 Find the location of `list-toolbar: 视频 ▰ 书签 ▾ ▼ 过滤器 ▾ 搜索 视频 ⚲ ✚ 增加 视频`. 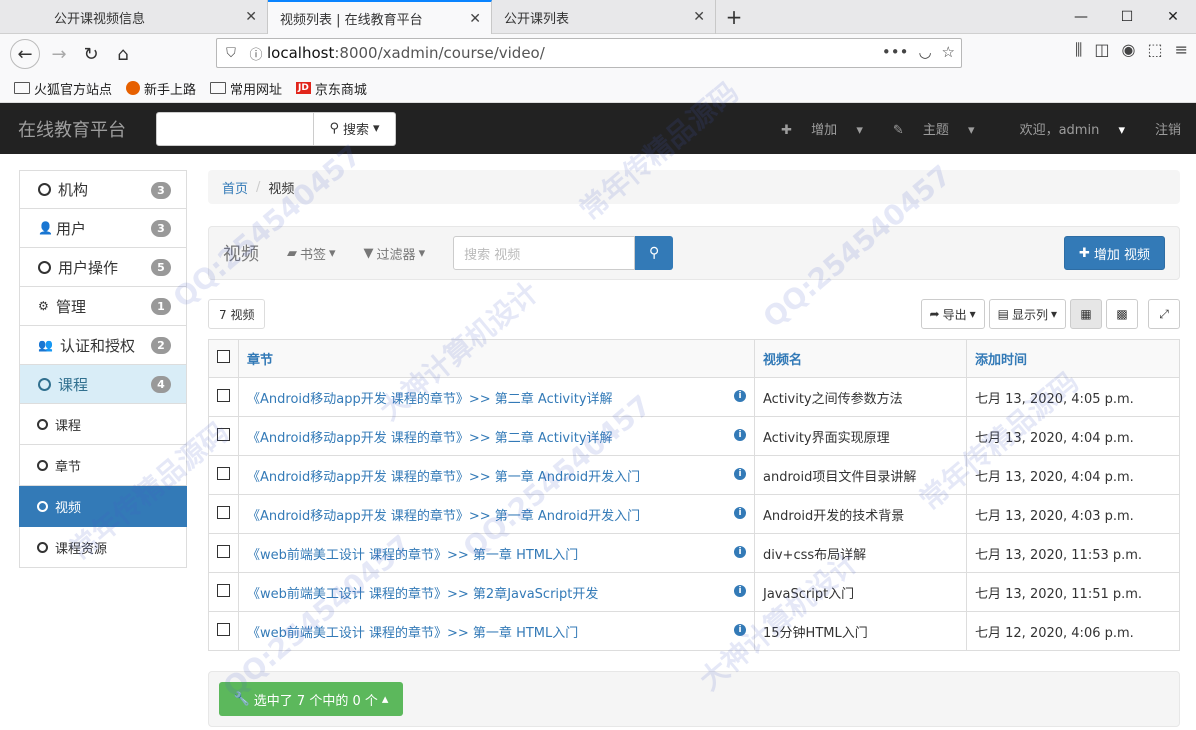

list-toolbar: 视频 ▰ 书签 ▾ ▼ 过滤器 ▾ 搜索 视频 ⚲ ✚ 增加 视频 is located at coordinates (694, 253).